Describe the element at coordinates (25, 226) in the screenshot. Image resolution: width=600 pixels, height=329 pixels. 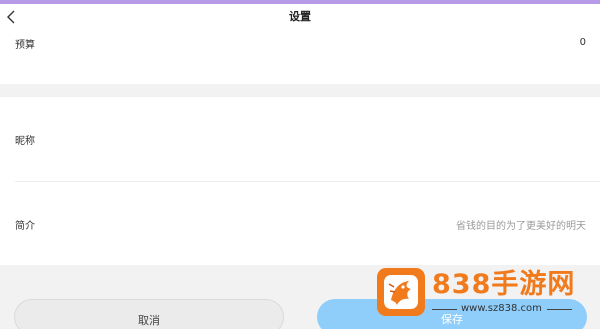
I see `bio-label: 简介` at that location.